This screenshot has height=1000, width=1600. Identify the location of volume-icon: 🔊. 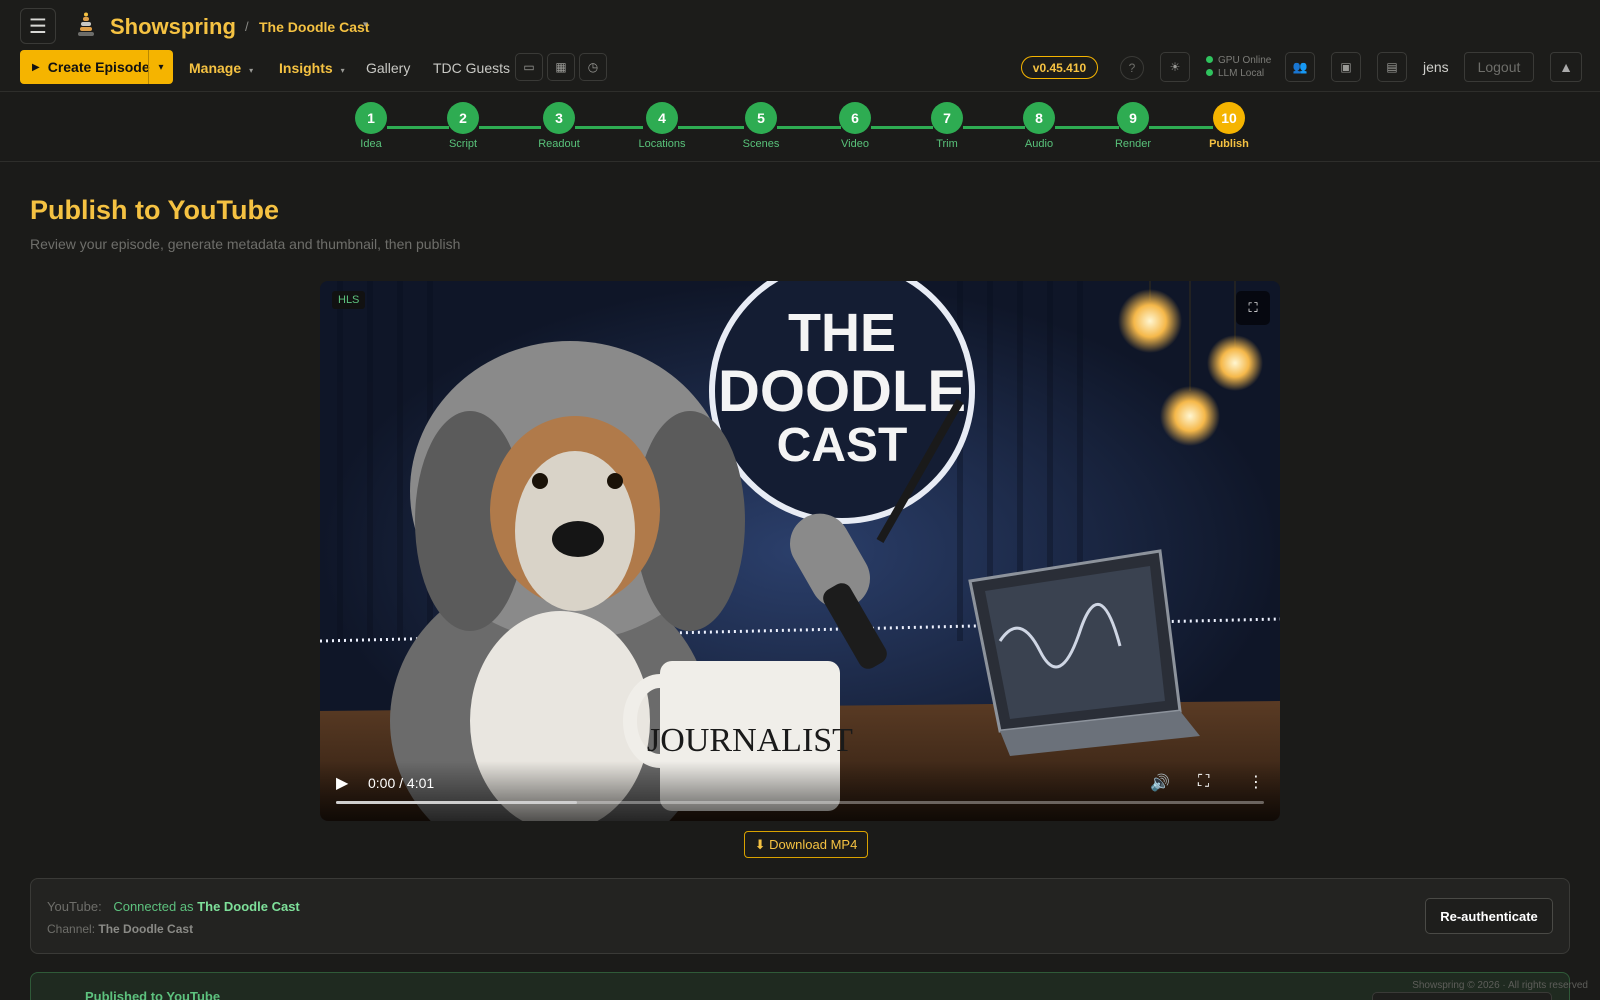
(1160, 783).